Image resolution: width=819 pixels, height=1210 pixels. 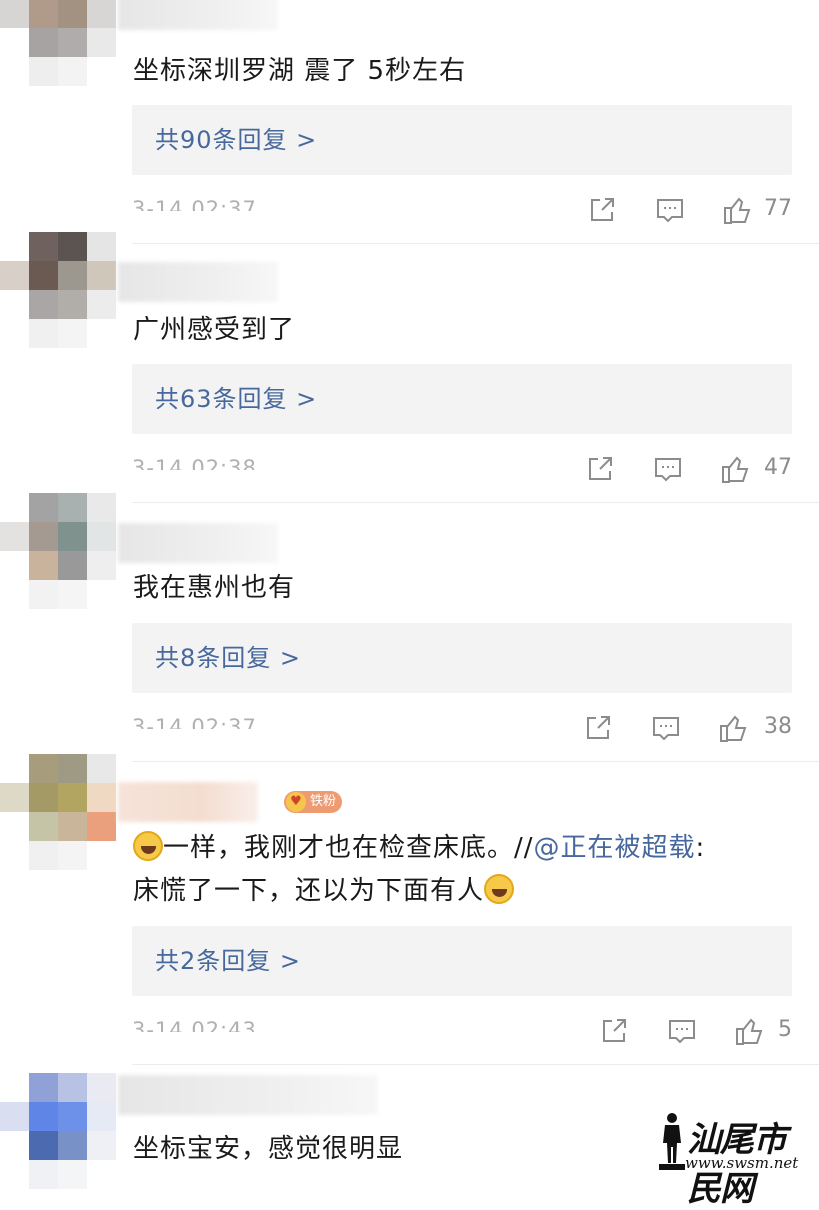 I want to click on replies-link: 共63条回复 >, so click(x=462, y=399).